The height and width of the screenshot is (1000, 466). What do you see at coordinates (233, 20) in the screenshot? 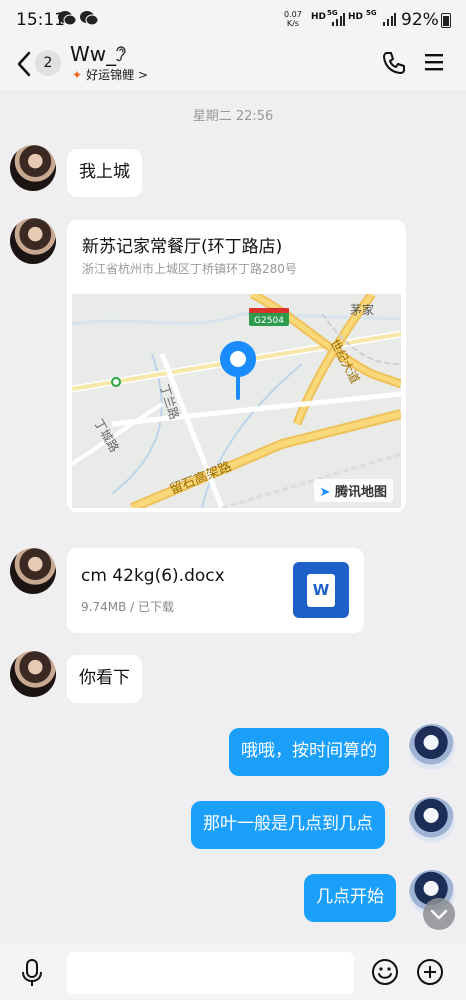
I see `status-bar: 15:11 0.07 K/s HD 5G HD 5G 92%` at bounding box center [233, 20].